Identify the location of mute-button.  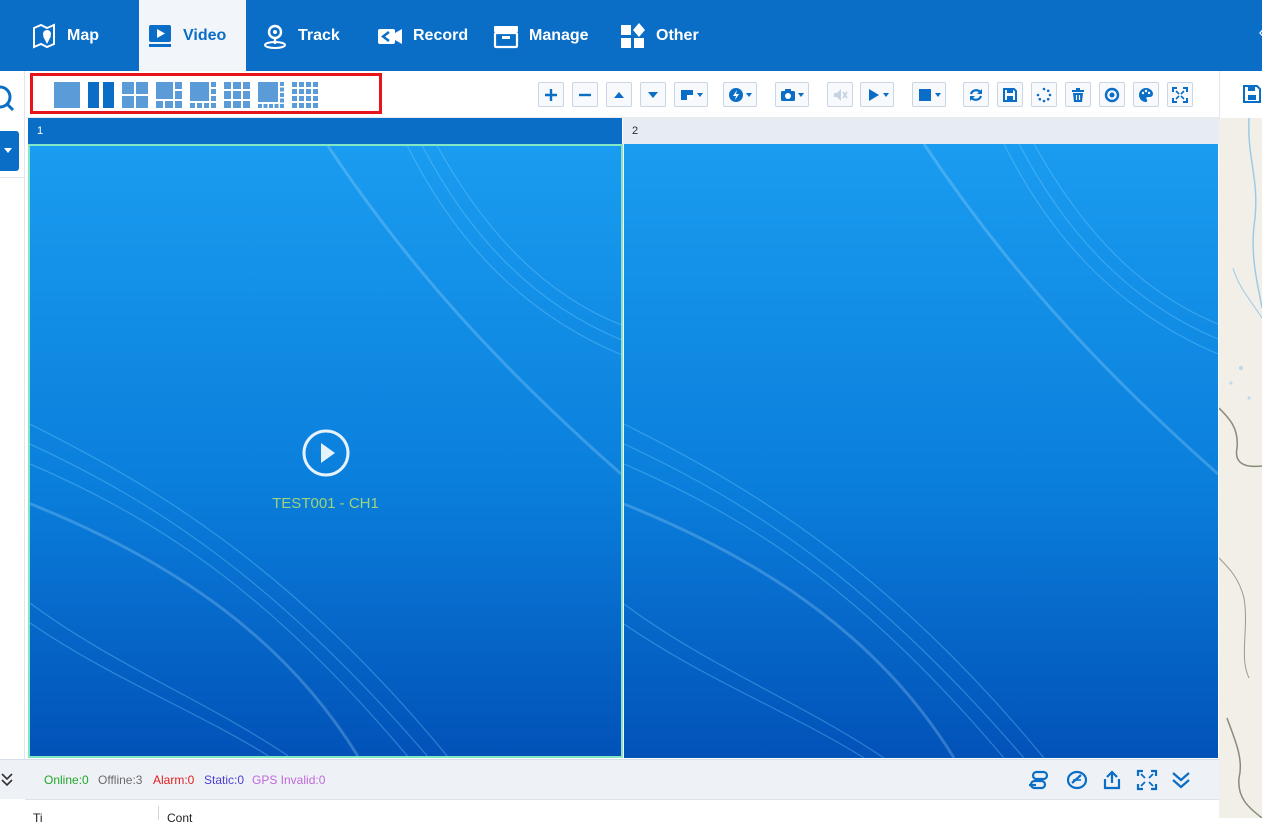
(840, 94).